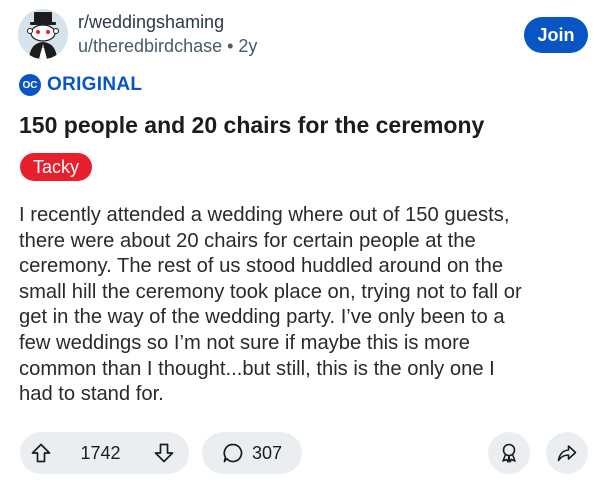 The width and height of the screenshot is (605, 481). What do you see at coordinates (95, 84) in the screenshot?
I see `original-label: ORIGINAL` at bounding box center [95, 84].